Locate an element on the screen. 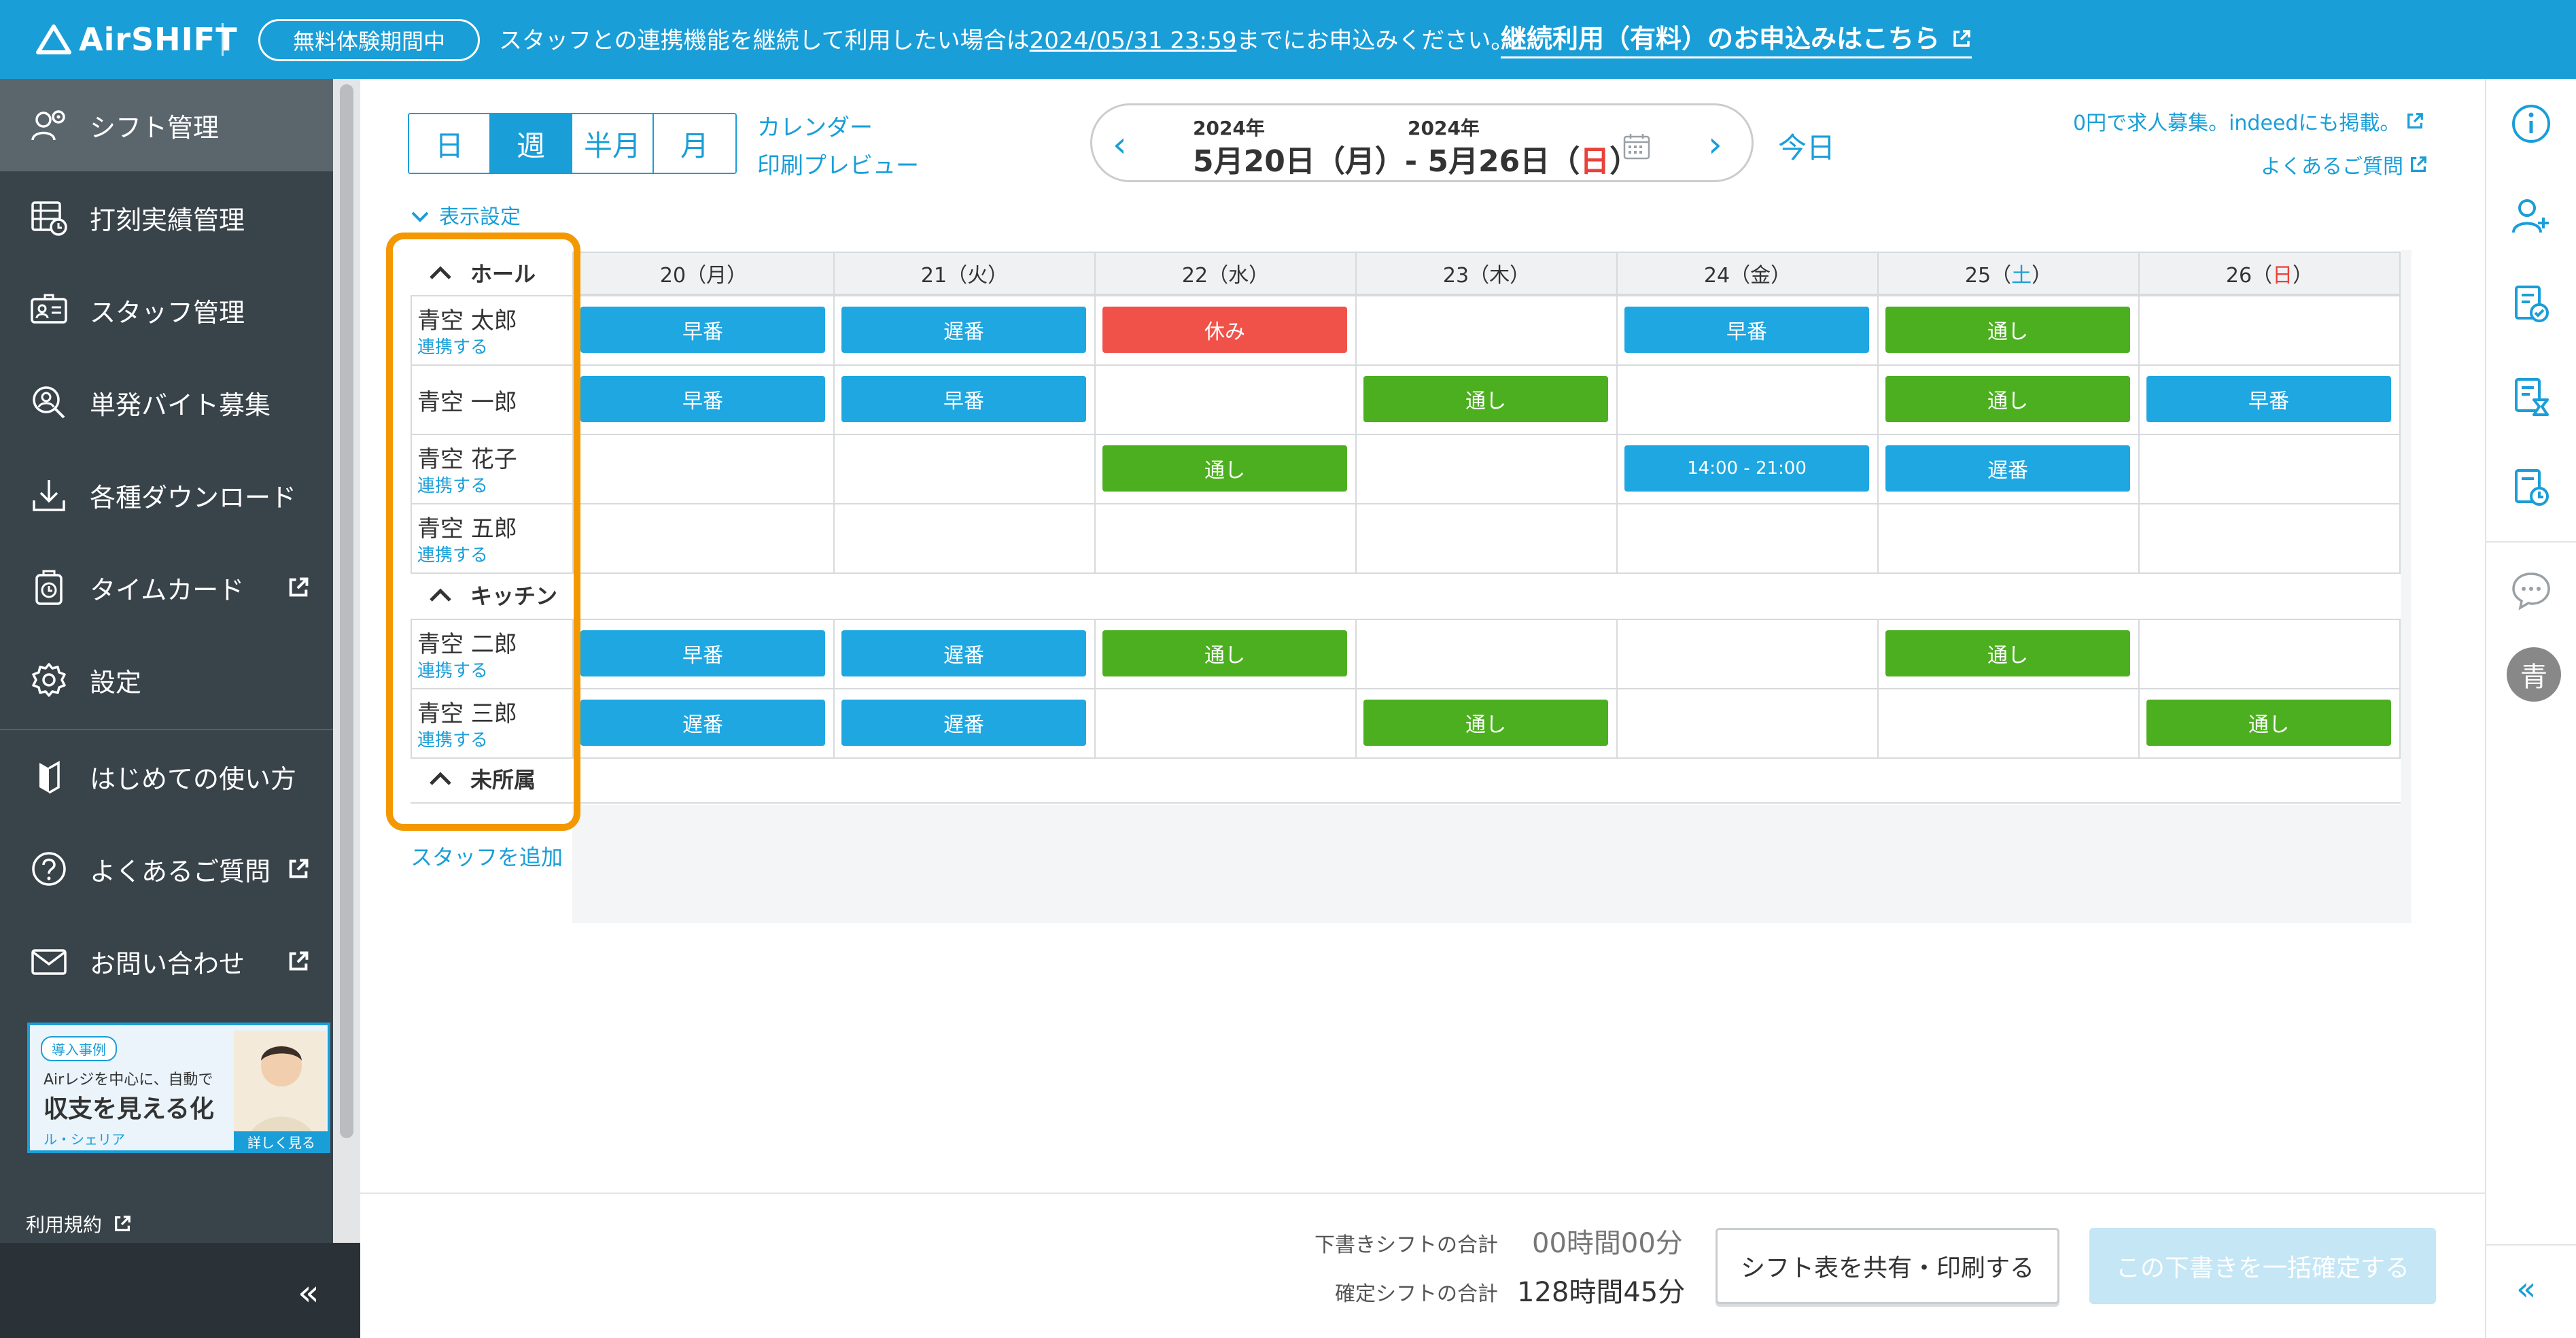 This screenshot has width=2576, height=1338. sidebar-item-downloads: 各種ダウンロード is located at coordinates (166, 495).